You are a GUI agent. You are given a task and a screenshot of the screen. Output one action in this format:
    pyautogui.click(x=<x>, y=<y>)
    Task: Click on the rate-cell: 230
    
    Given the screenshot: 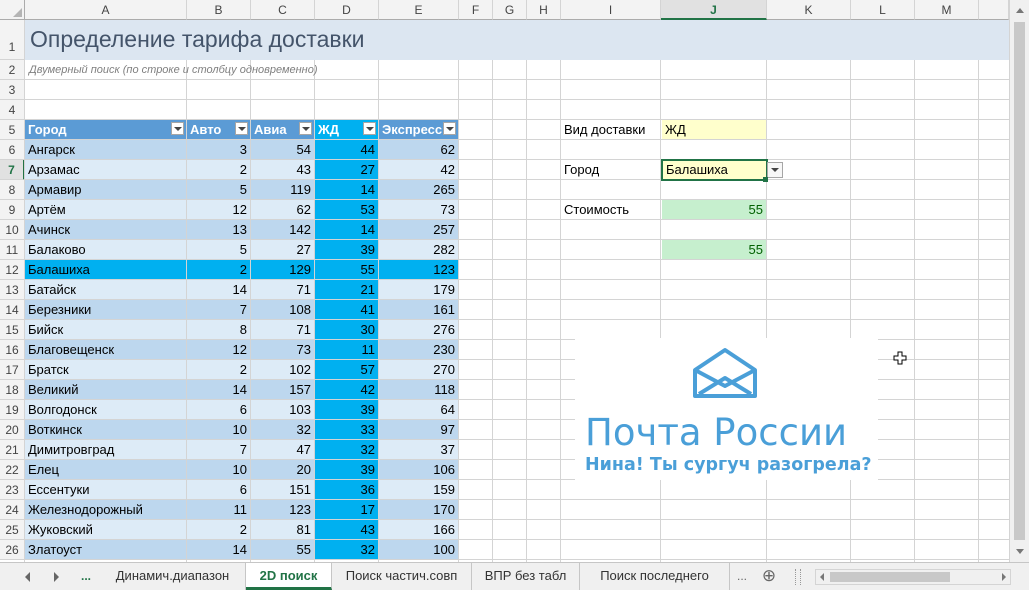 What is the action you would take?
    pyautogui.click(x=418, y=349)
    